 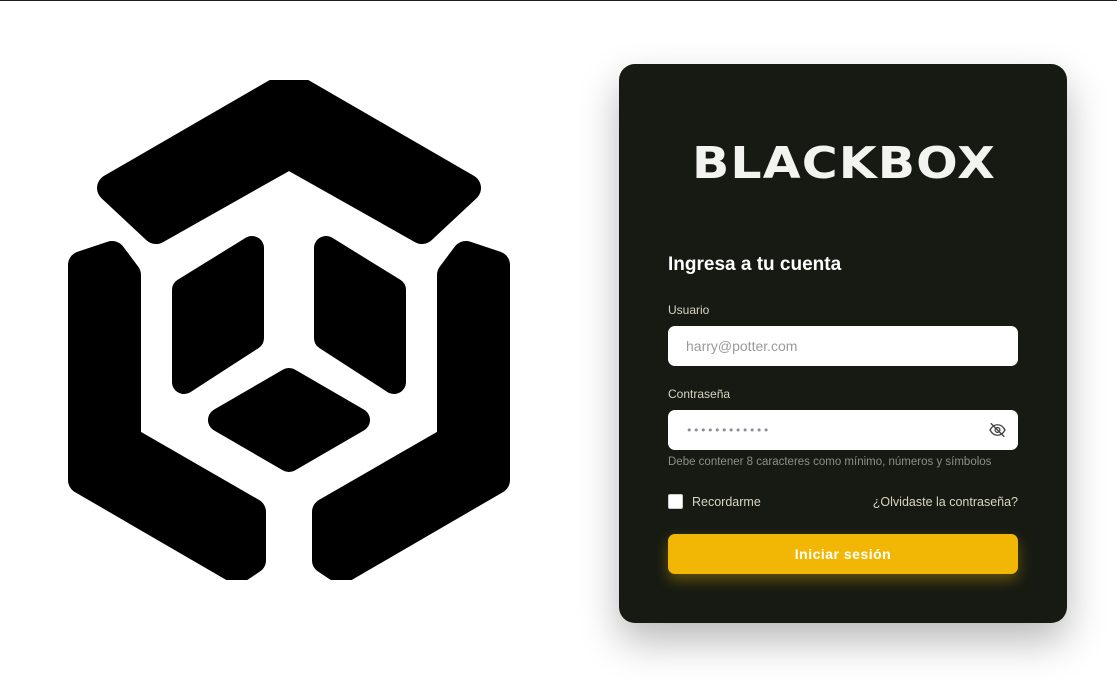 I want to click on svg-text: BLACKBOX, so click(x=844, y=162).